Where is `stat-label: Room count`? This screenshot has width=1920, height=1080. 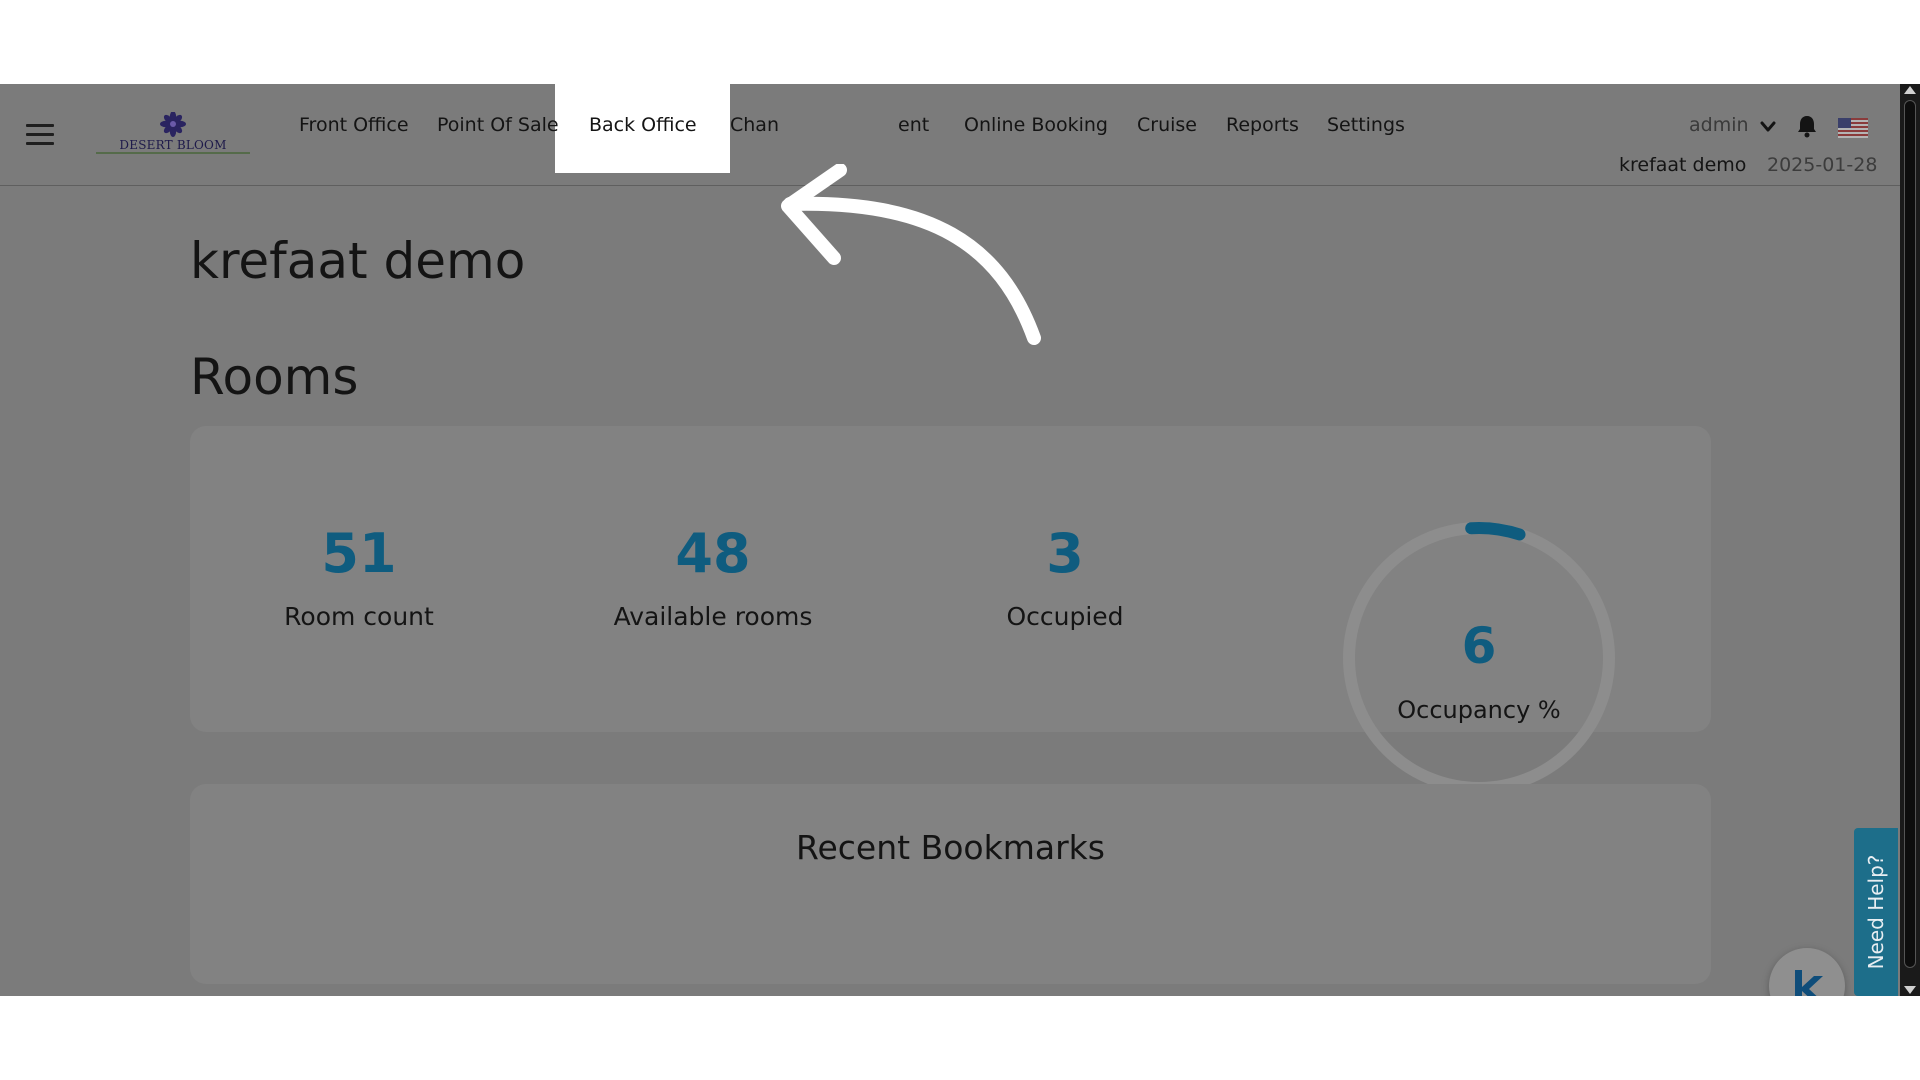 stat-label: Room count is located at coordinates (359, 616).